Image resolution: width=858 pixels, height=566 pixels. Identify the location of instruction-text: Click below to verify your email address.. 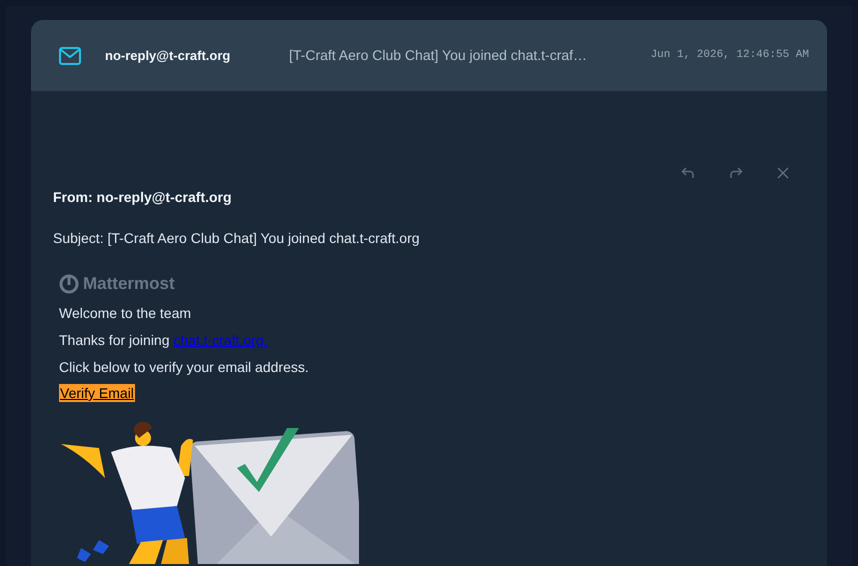
(184, 367).